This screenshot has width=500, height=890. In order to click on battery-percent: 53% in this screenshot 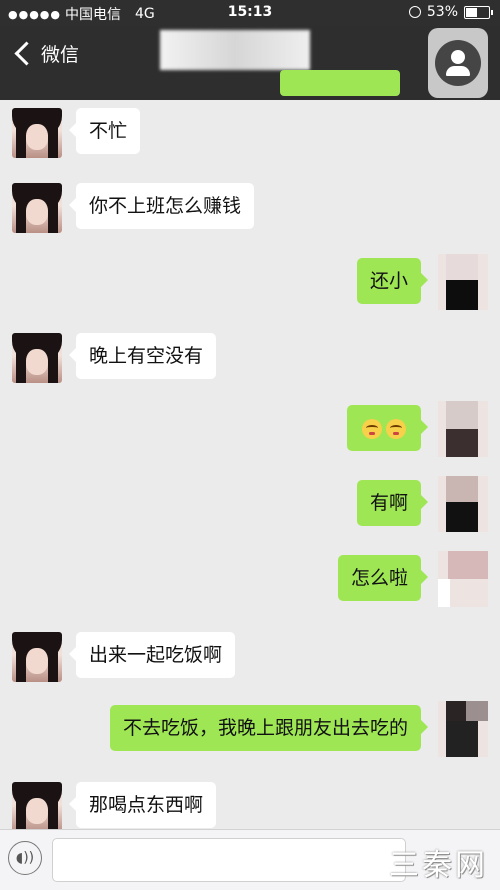, I will do `click(442, 12)`.